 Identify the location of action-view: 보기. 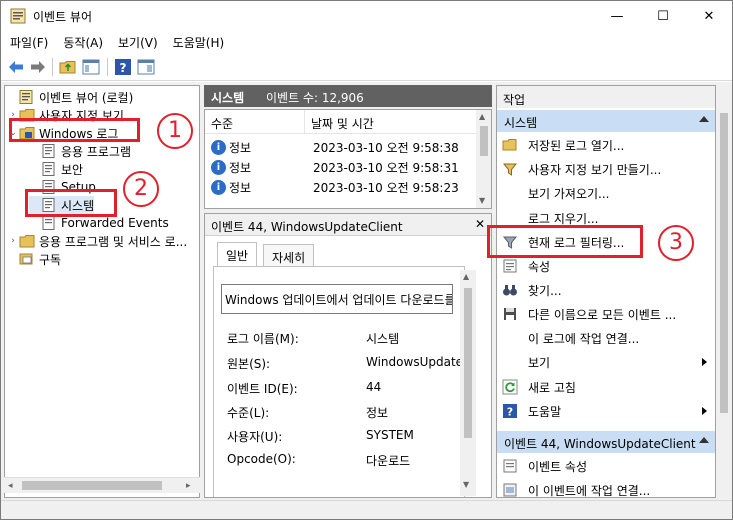
(606, 362).